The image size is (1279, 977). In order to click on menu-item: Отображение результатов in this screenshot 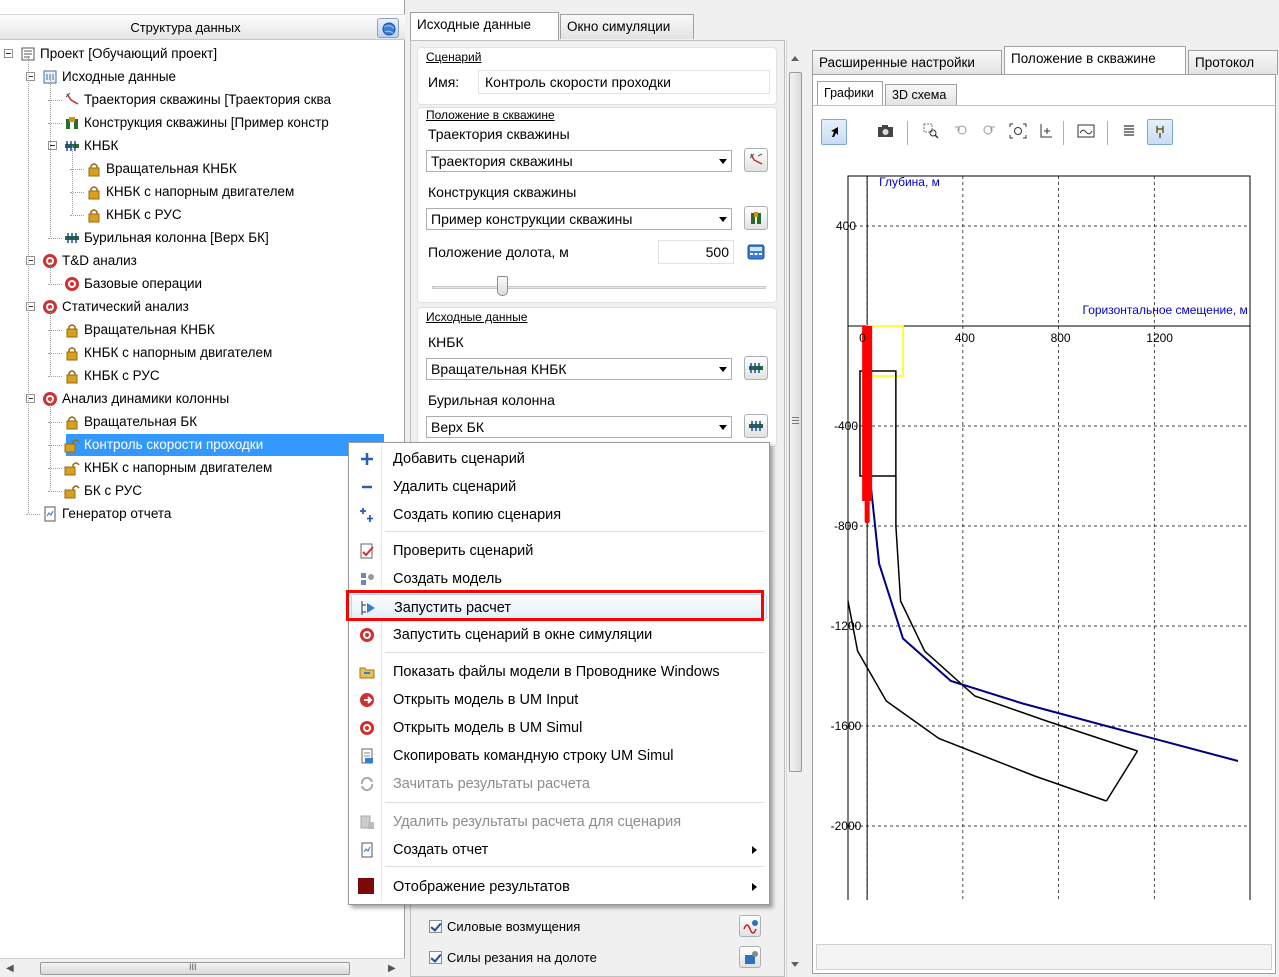, I will do `click(559, 887)`.